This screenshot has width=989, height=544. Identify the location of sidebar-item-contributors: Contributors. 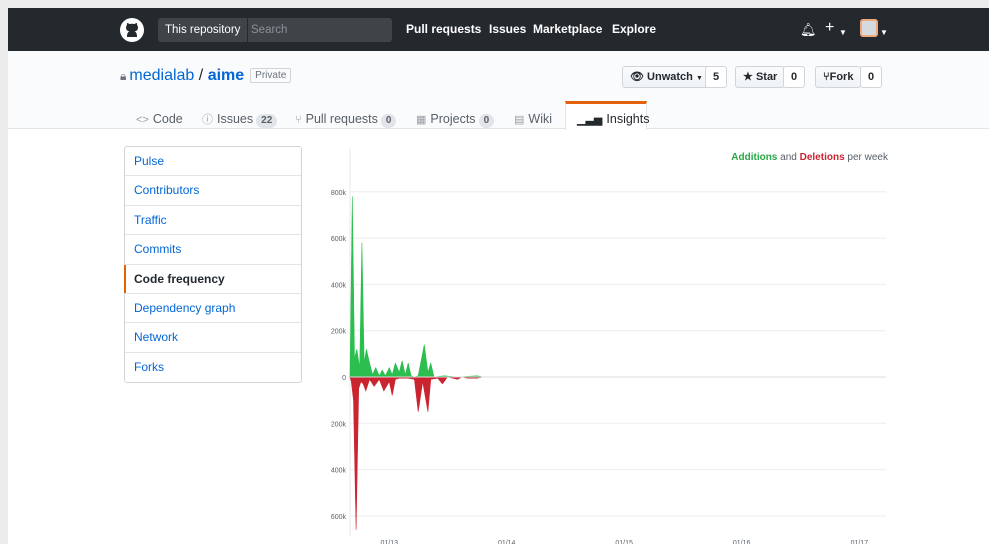
(213, 191).